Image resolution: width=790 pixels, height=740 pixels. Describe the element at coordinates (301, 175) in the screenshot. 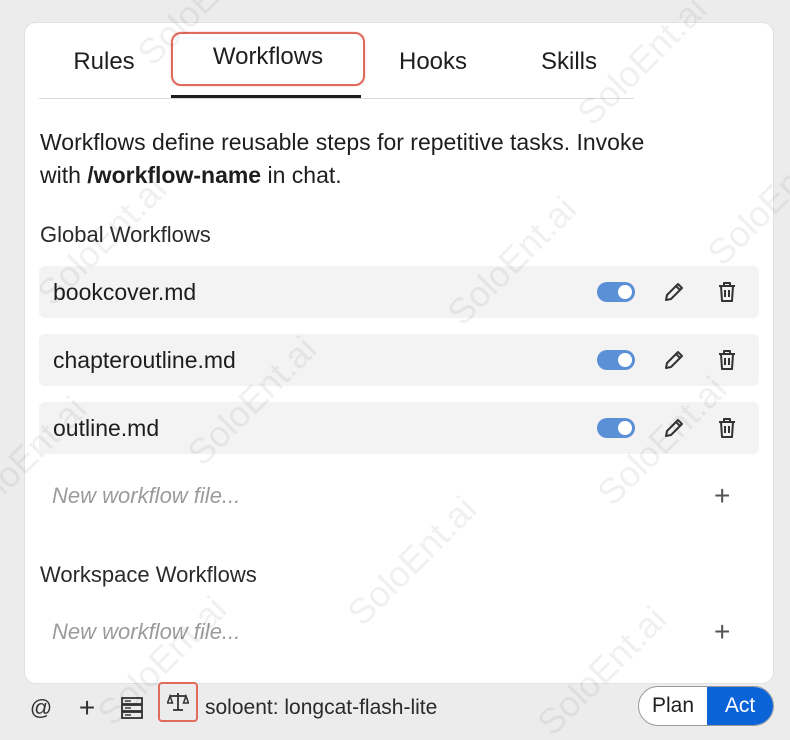

I see `description-suffix: in chat.` at that location.